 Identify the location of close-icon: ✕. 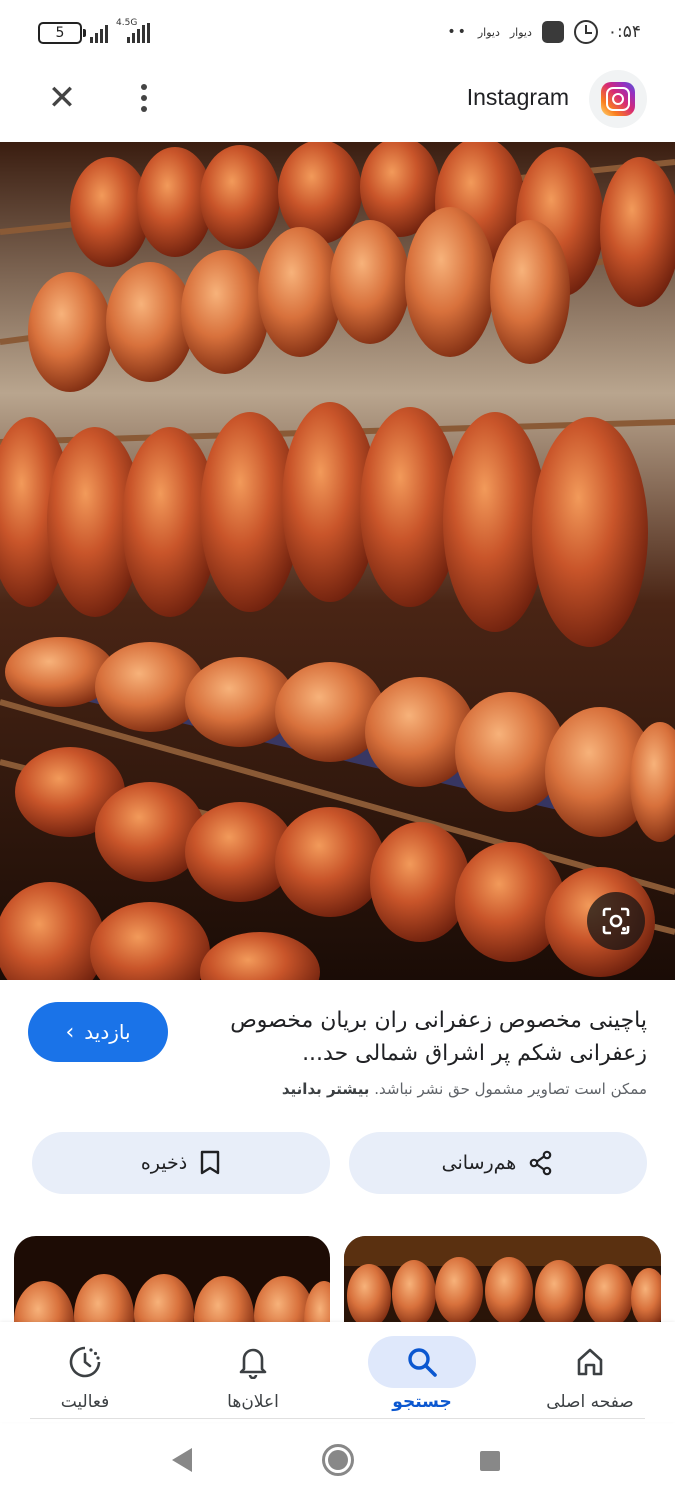
(62, 98).